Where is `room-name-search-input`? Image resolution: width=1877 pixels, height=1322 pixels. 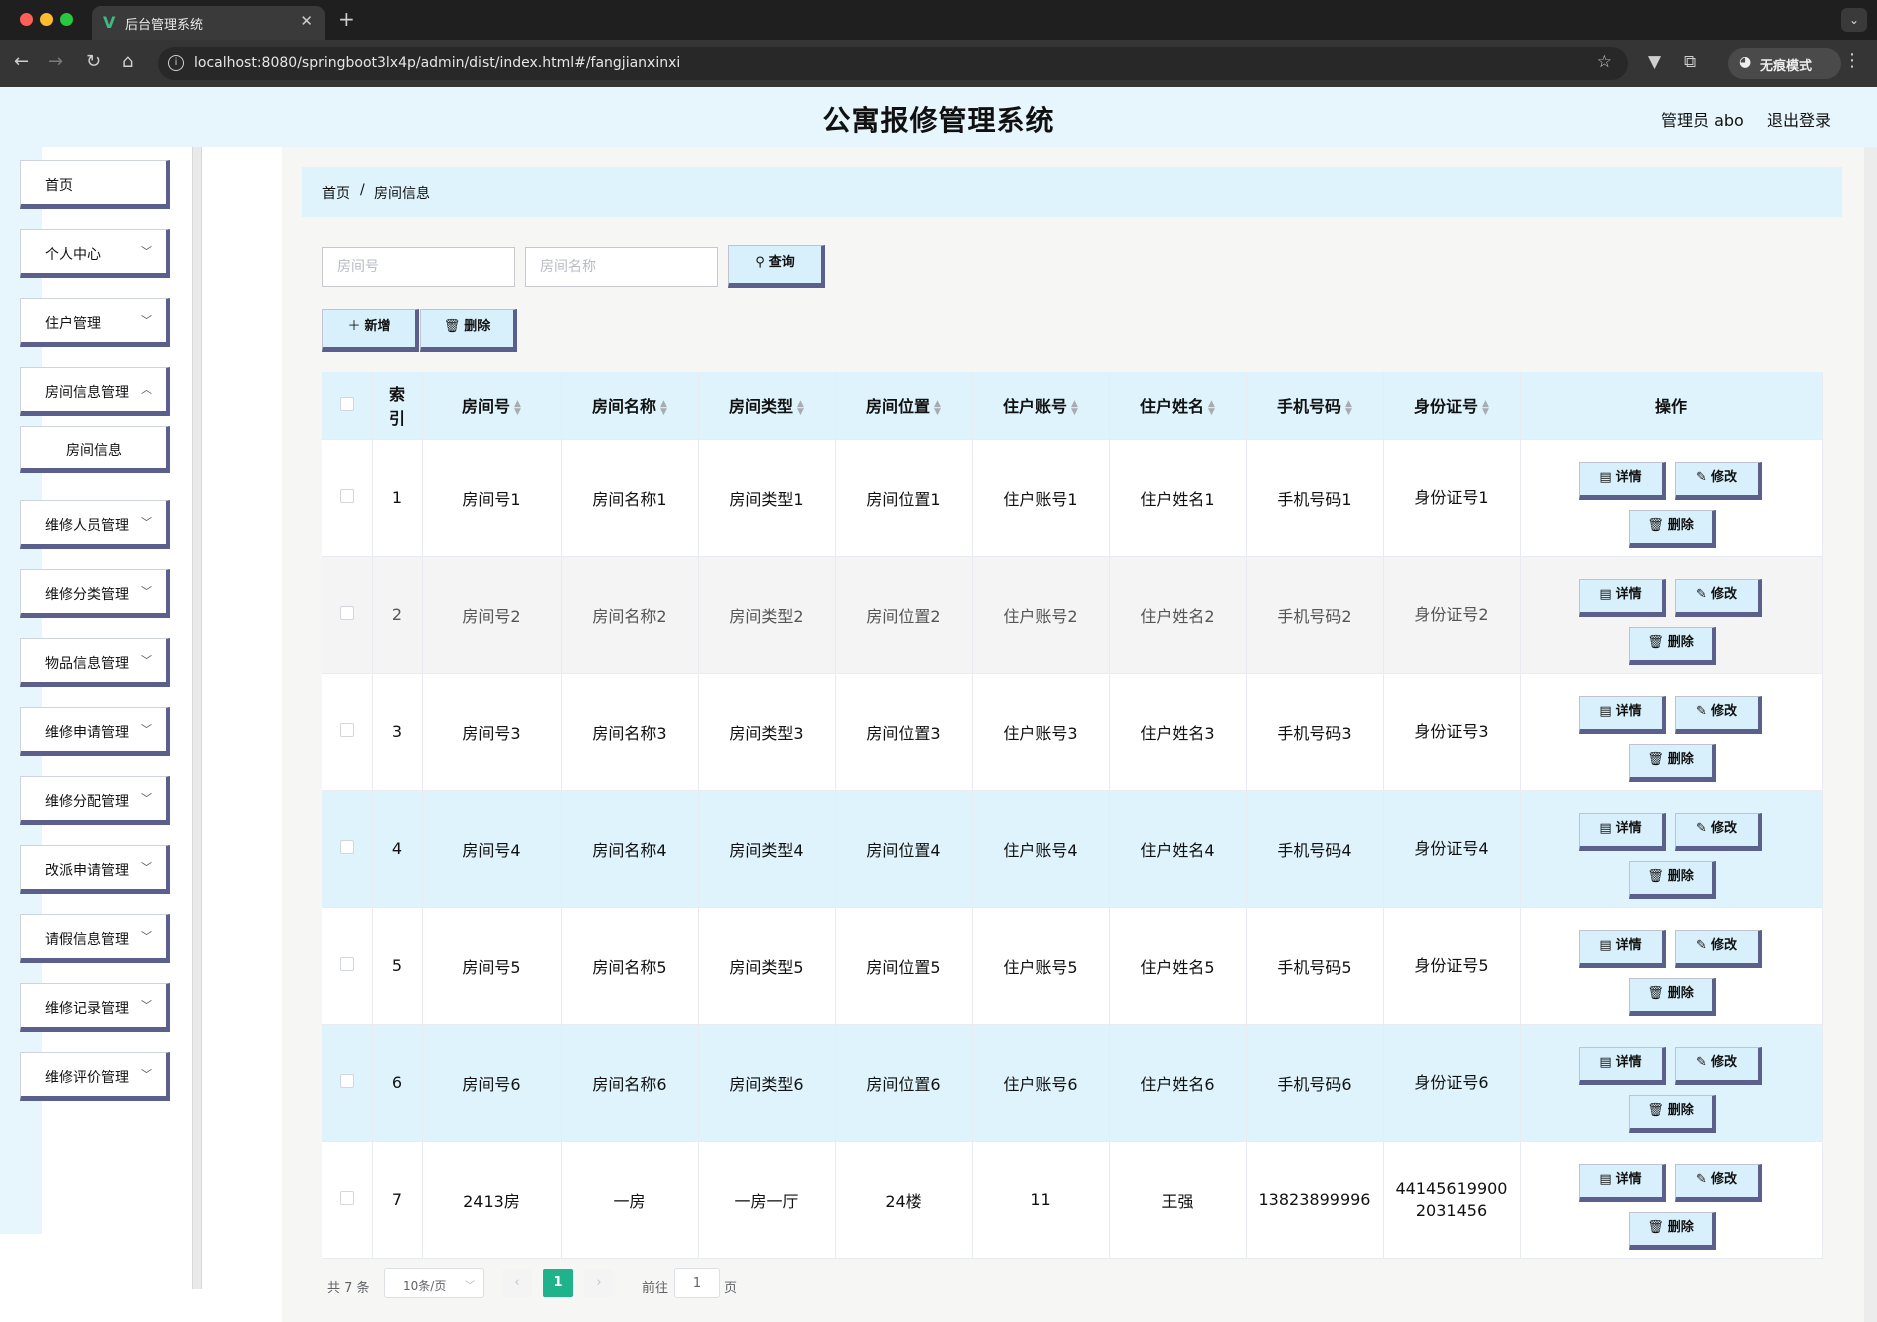 room-name-search-input is located at coordinates (621, 267).